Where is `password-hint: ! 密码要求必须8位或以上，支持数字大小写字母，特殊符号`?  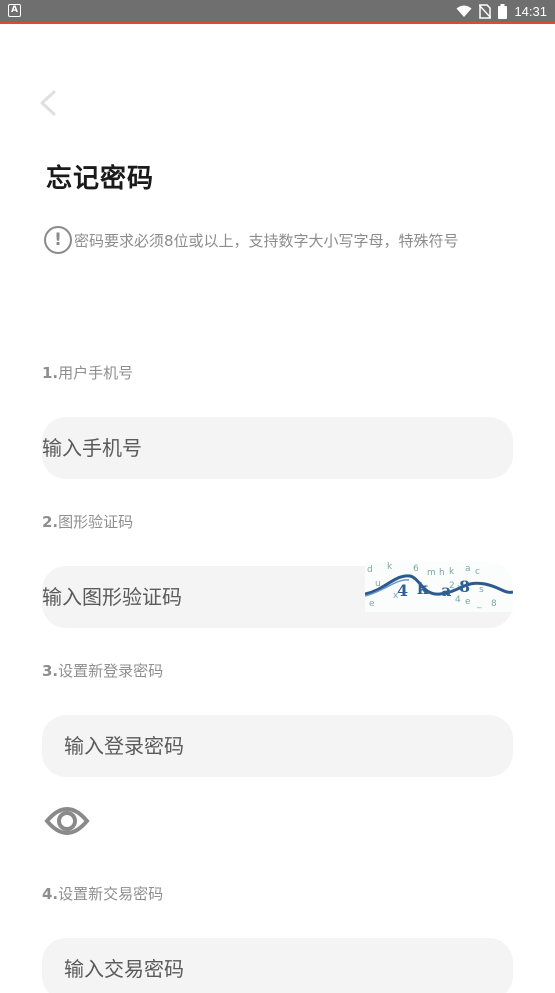
password-hint: ! 密码要求必须8位或以上，支持数字大小写字母，特殊符号 is located at coordinates (251, 240).